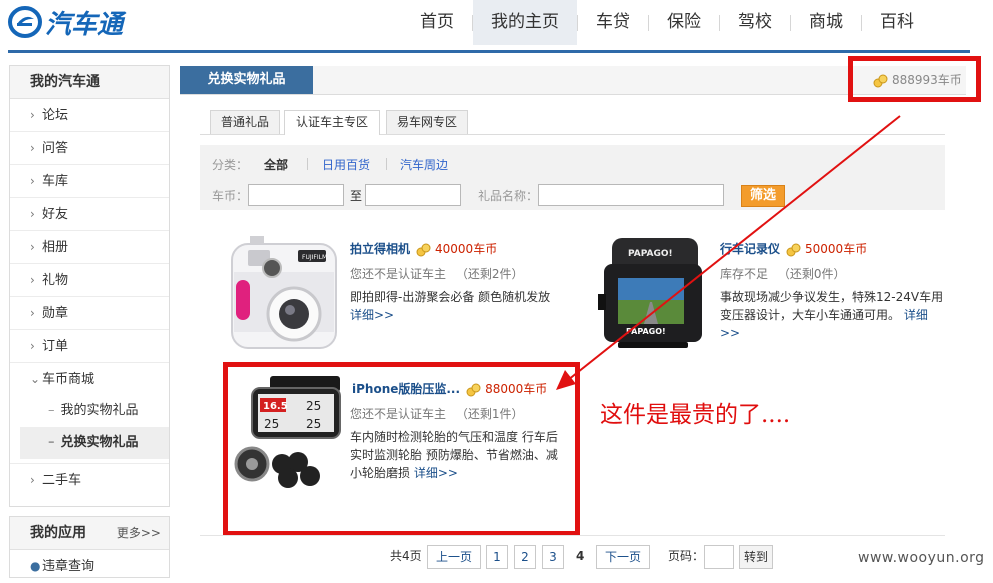 The width and height of the screenshot is (993, 583). I want to click on logo-text: 汽车通, so click(84, 24).